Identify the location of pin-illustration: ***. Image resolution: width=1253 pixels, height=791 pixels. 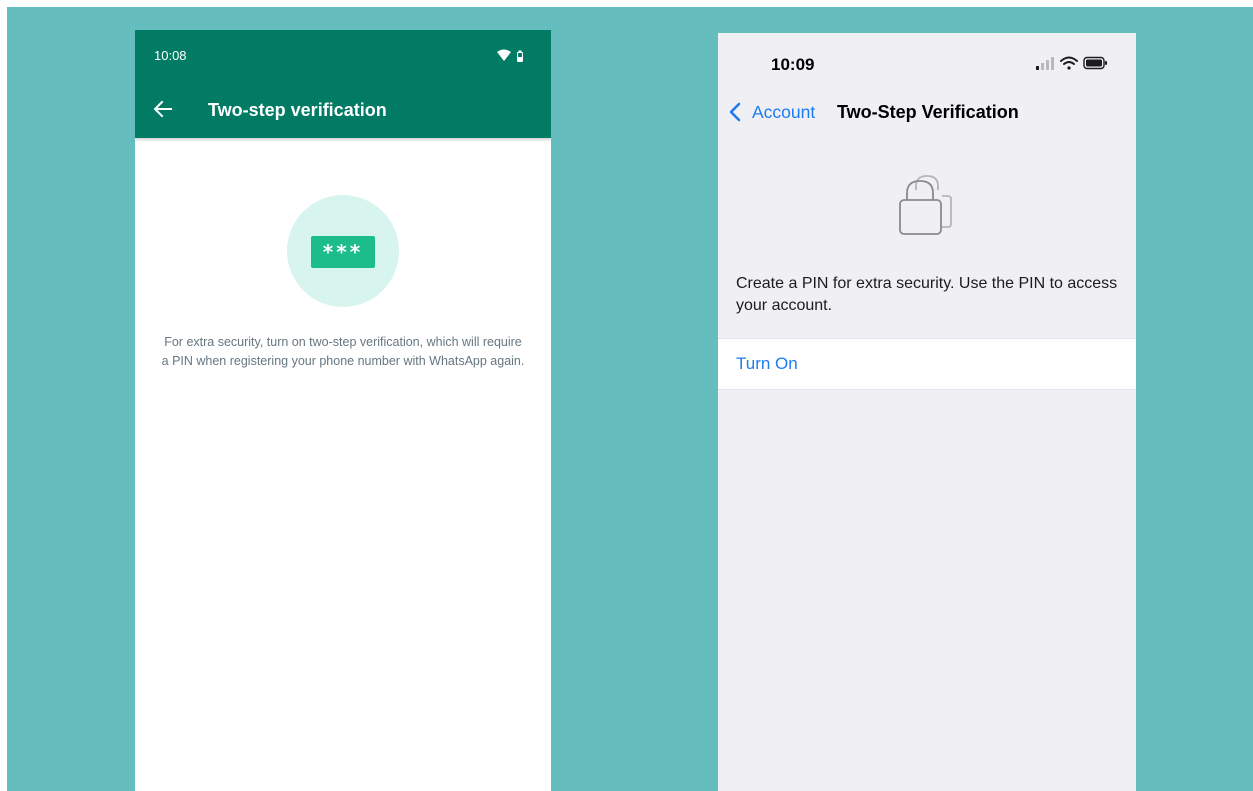
(343, 251).